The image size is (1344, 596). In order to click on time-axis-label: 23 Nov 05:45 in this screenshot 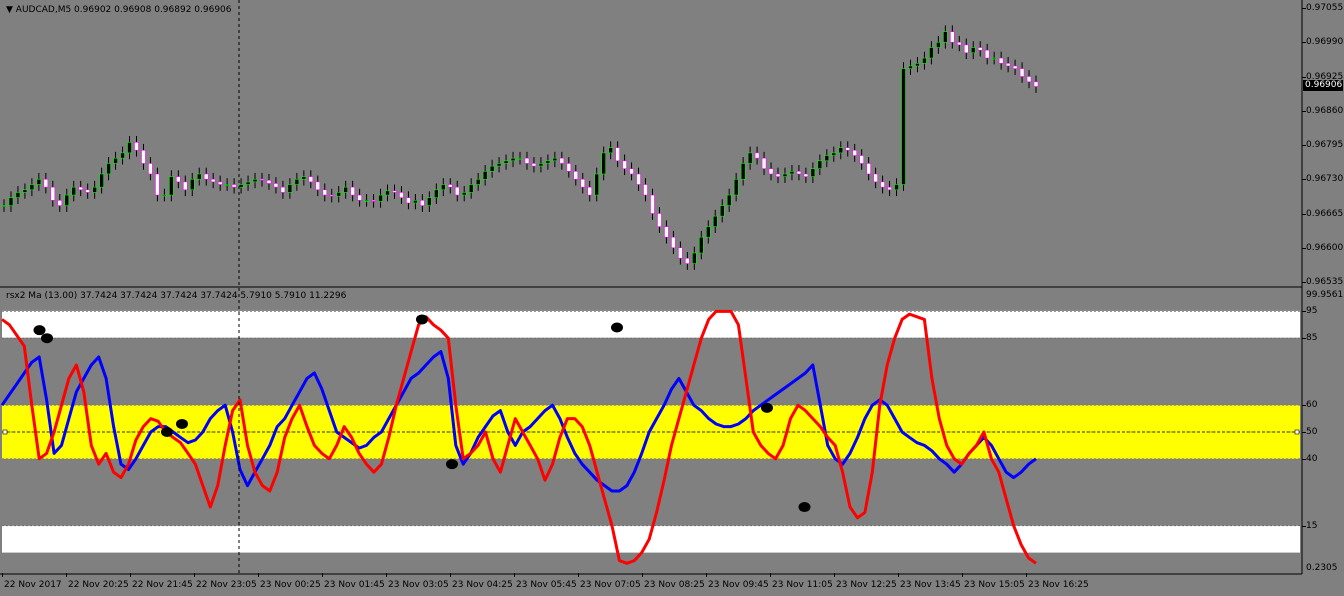, I will do `click(546, 585)`.